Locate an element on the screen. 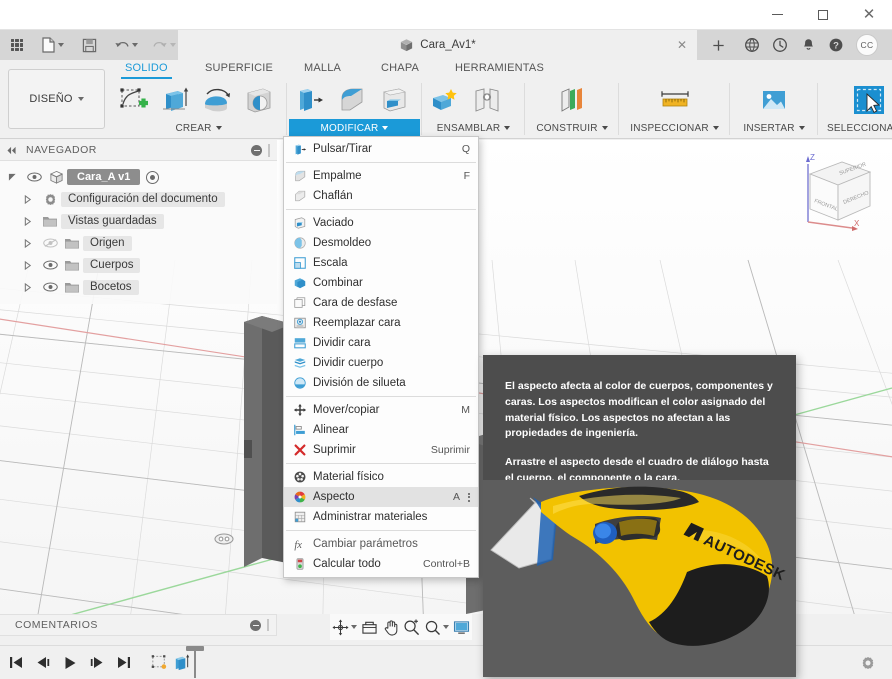  menu-item-aspecto: Aspecto A is located at coordinates (381, 497).